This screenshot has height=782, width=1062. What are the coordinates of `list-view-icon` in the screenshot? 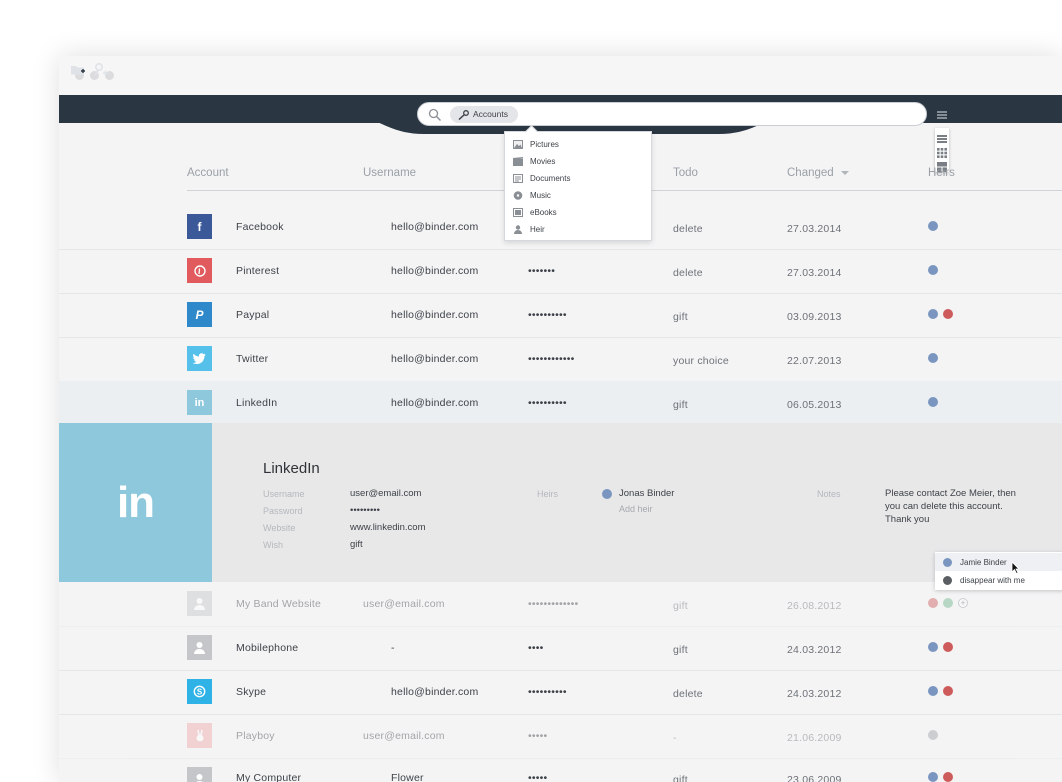 It's located at (942, 114).